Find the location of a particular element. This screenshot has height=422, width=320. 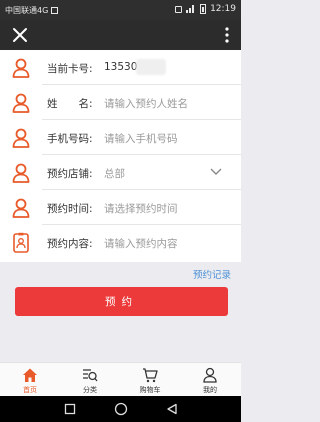

back-icon is located at coordinates (172, 409).